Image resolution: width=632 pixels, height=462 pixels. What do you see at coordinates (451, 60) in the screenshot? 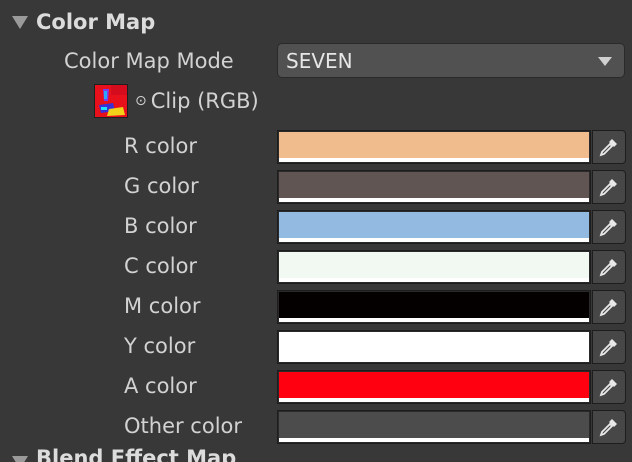
I see `color-map-mode-dropdown: SEVEN` at bounding box center [451, 60].